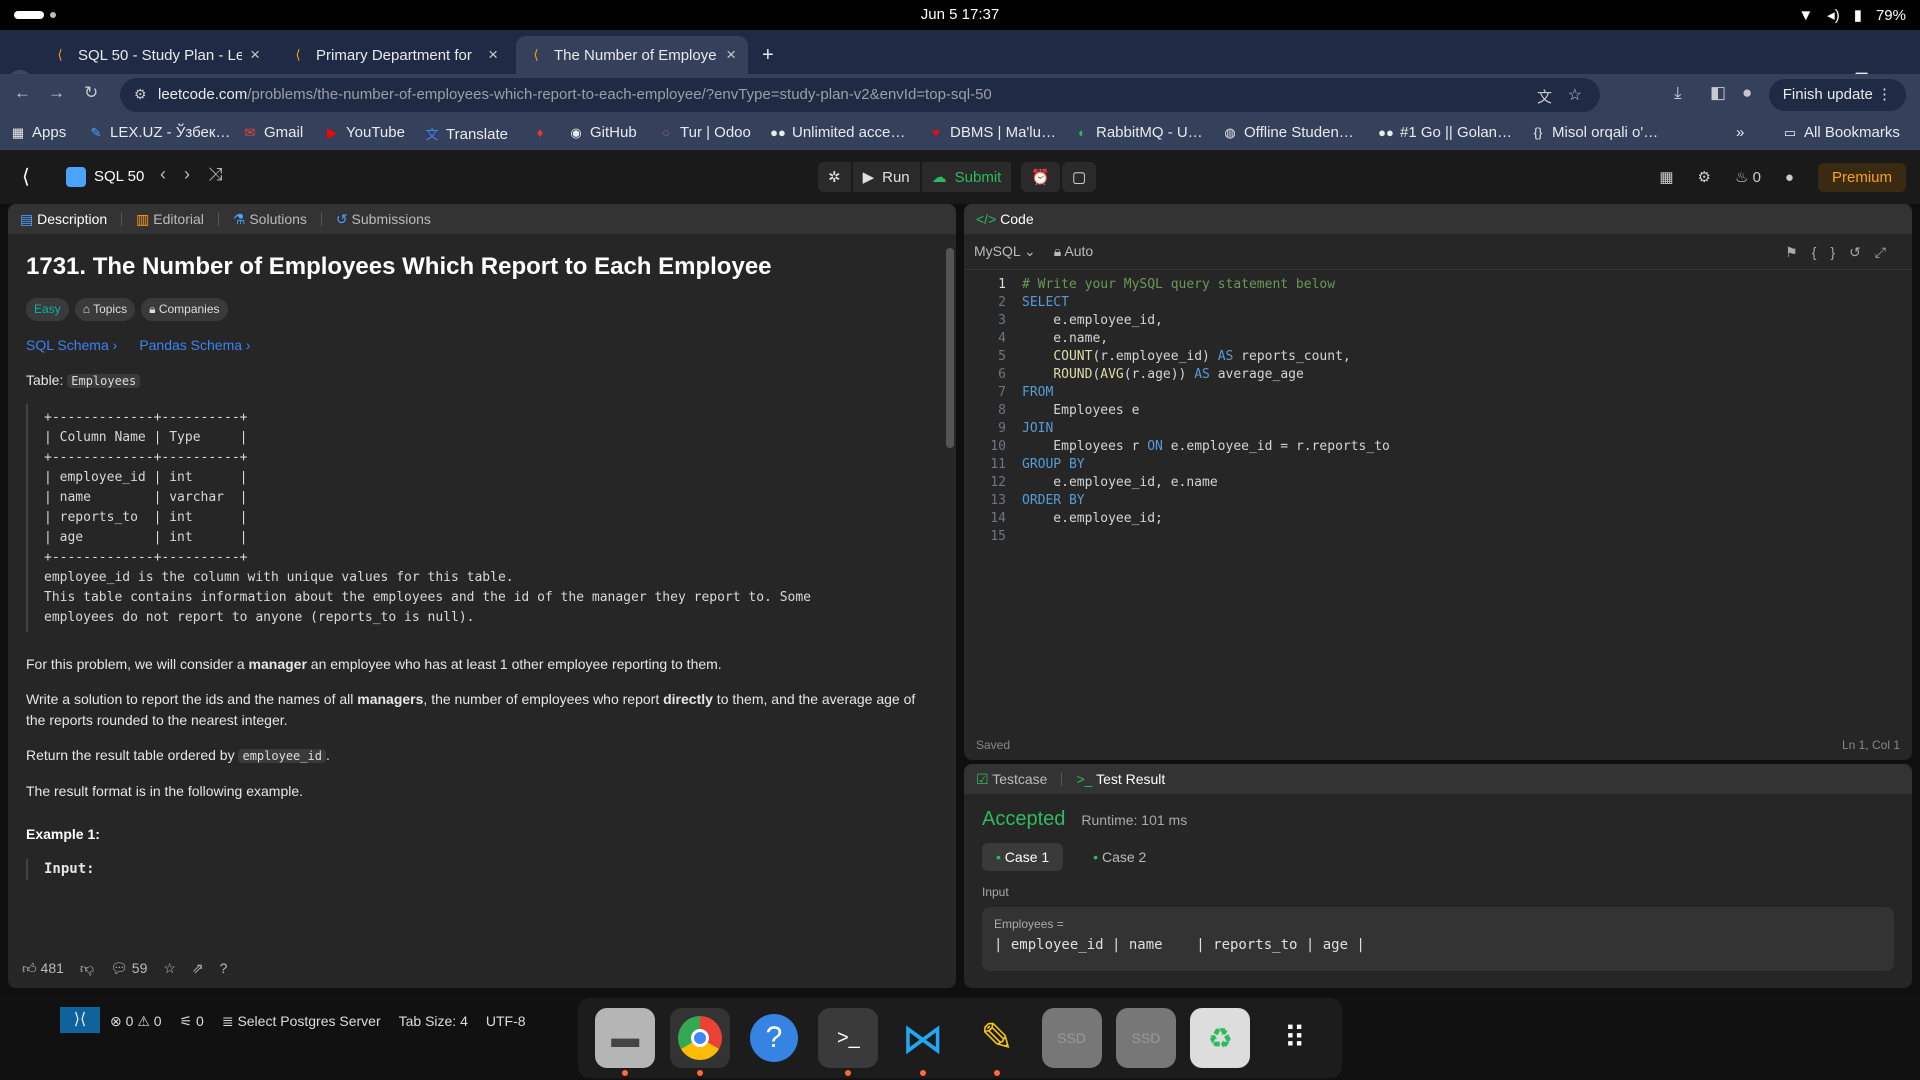 This screenshot has width=1920, height=1080. Describe the element at coordinates (71, 345) in the screenshot. I see `sql-schema-link: SQL Schema ›` at that location.